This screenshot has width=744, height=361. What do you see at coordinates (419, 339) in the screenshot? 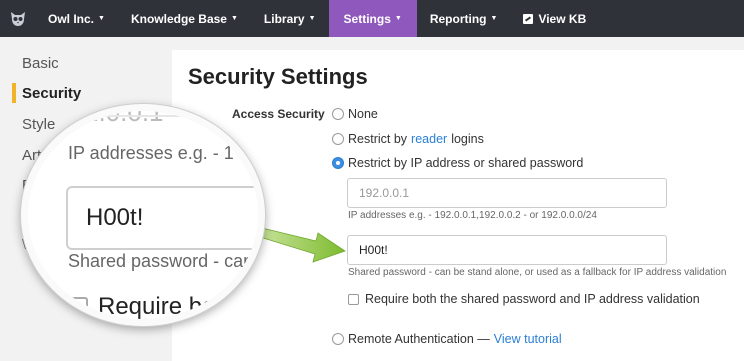
I see `radio-remote-auth-label: Remote Authentication —` at bounding box center [419, 339].